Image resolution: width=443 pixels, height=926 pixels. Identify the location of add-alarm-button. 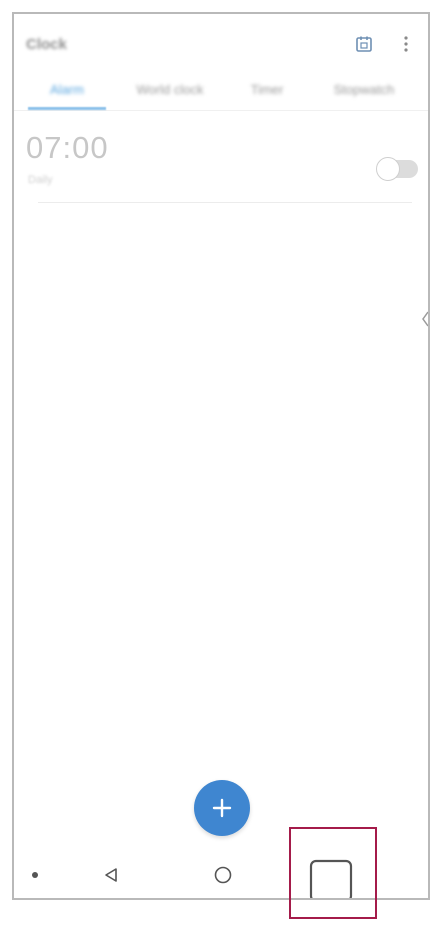
(222, 808).